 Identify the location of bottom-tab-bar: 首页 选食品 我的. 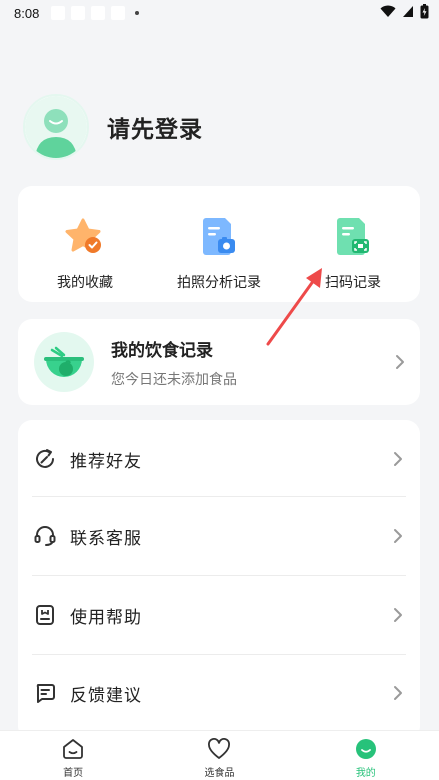
(219, 755).